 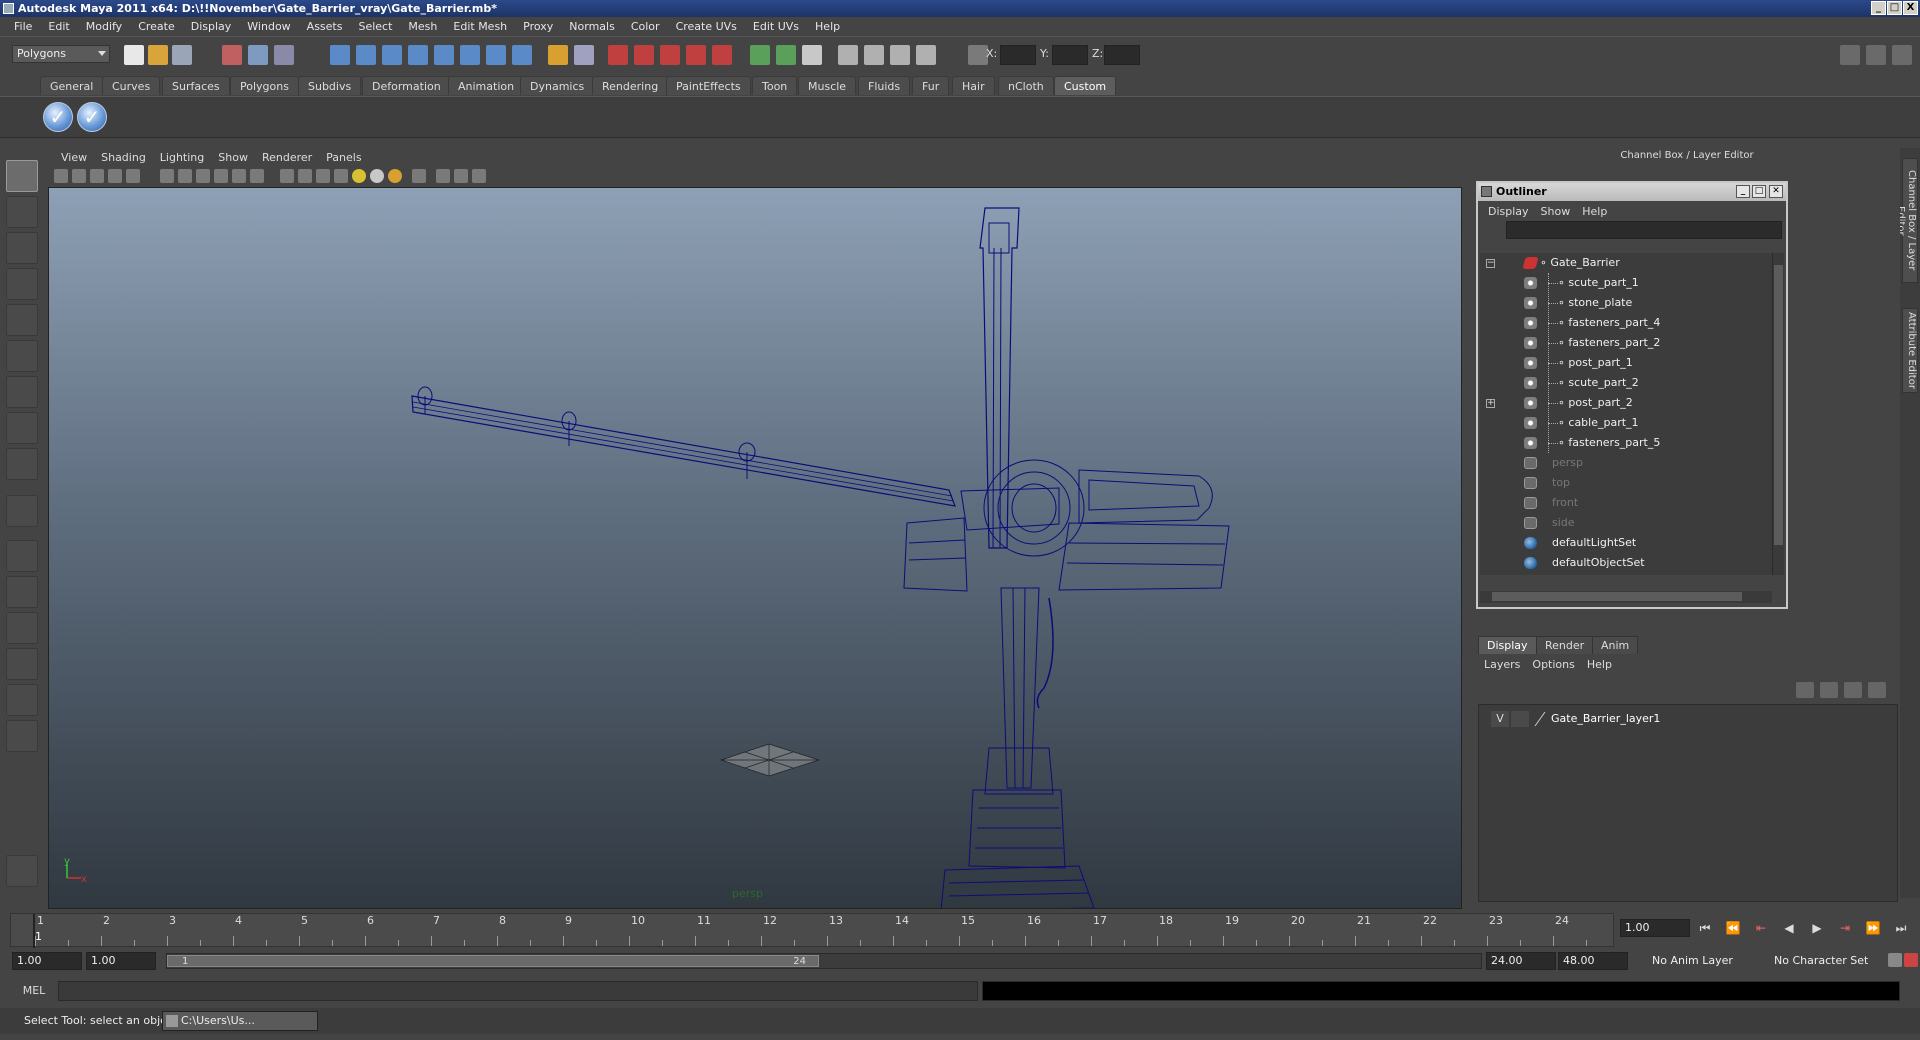 What do you see at coordinates (239, 176) in the screenshot?
I see `safe-action-icon` at bounding box center [239, 176].